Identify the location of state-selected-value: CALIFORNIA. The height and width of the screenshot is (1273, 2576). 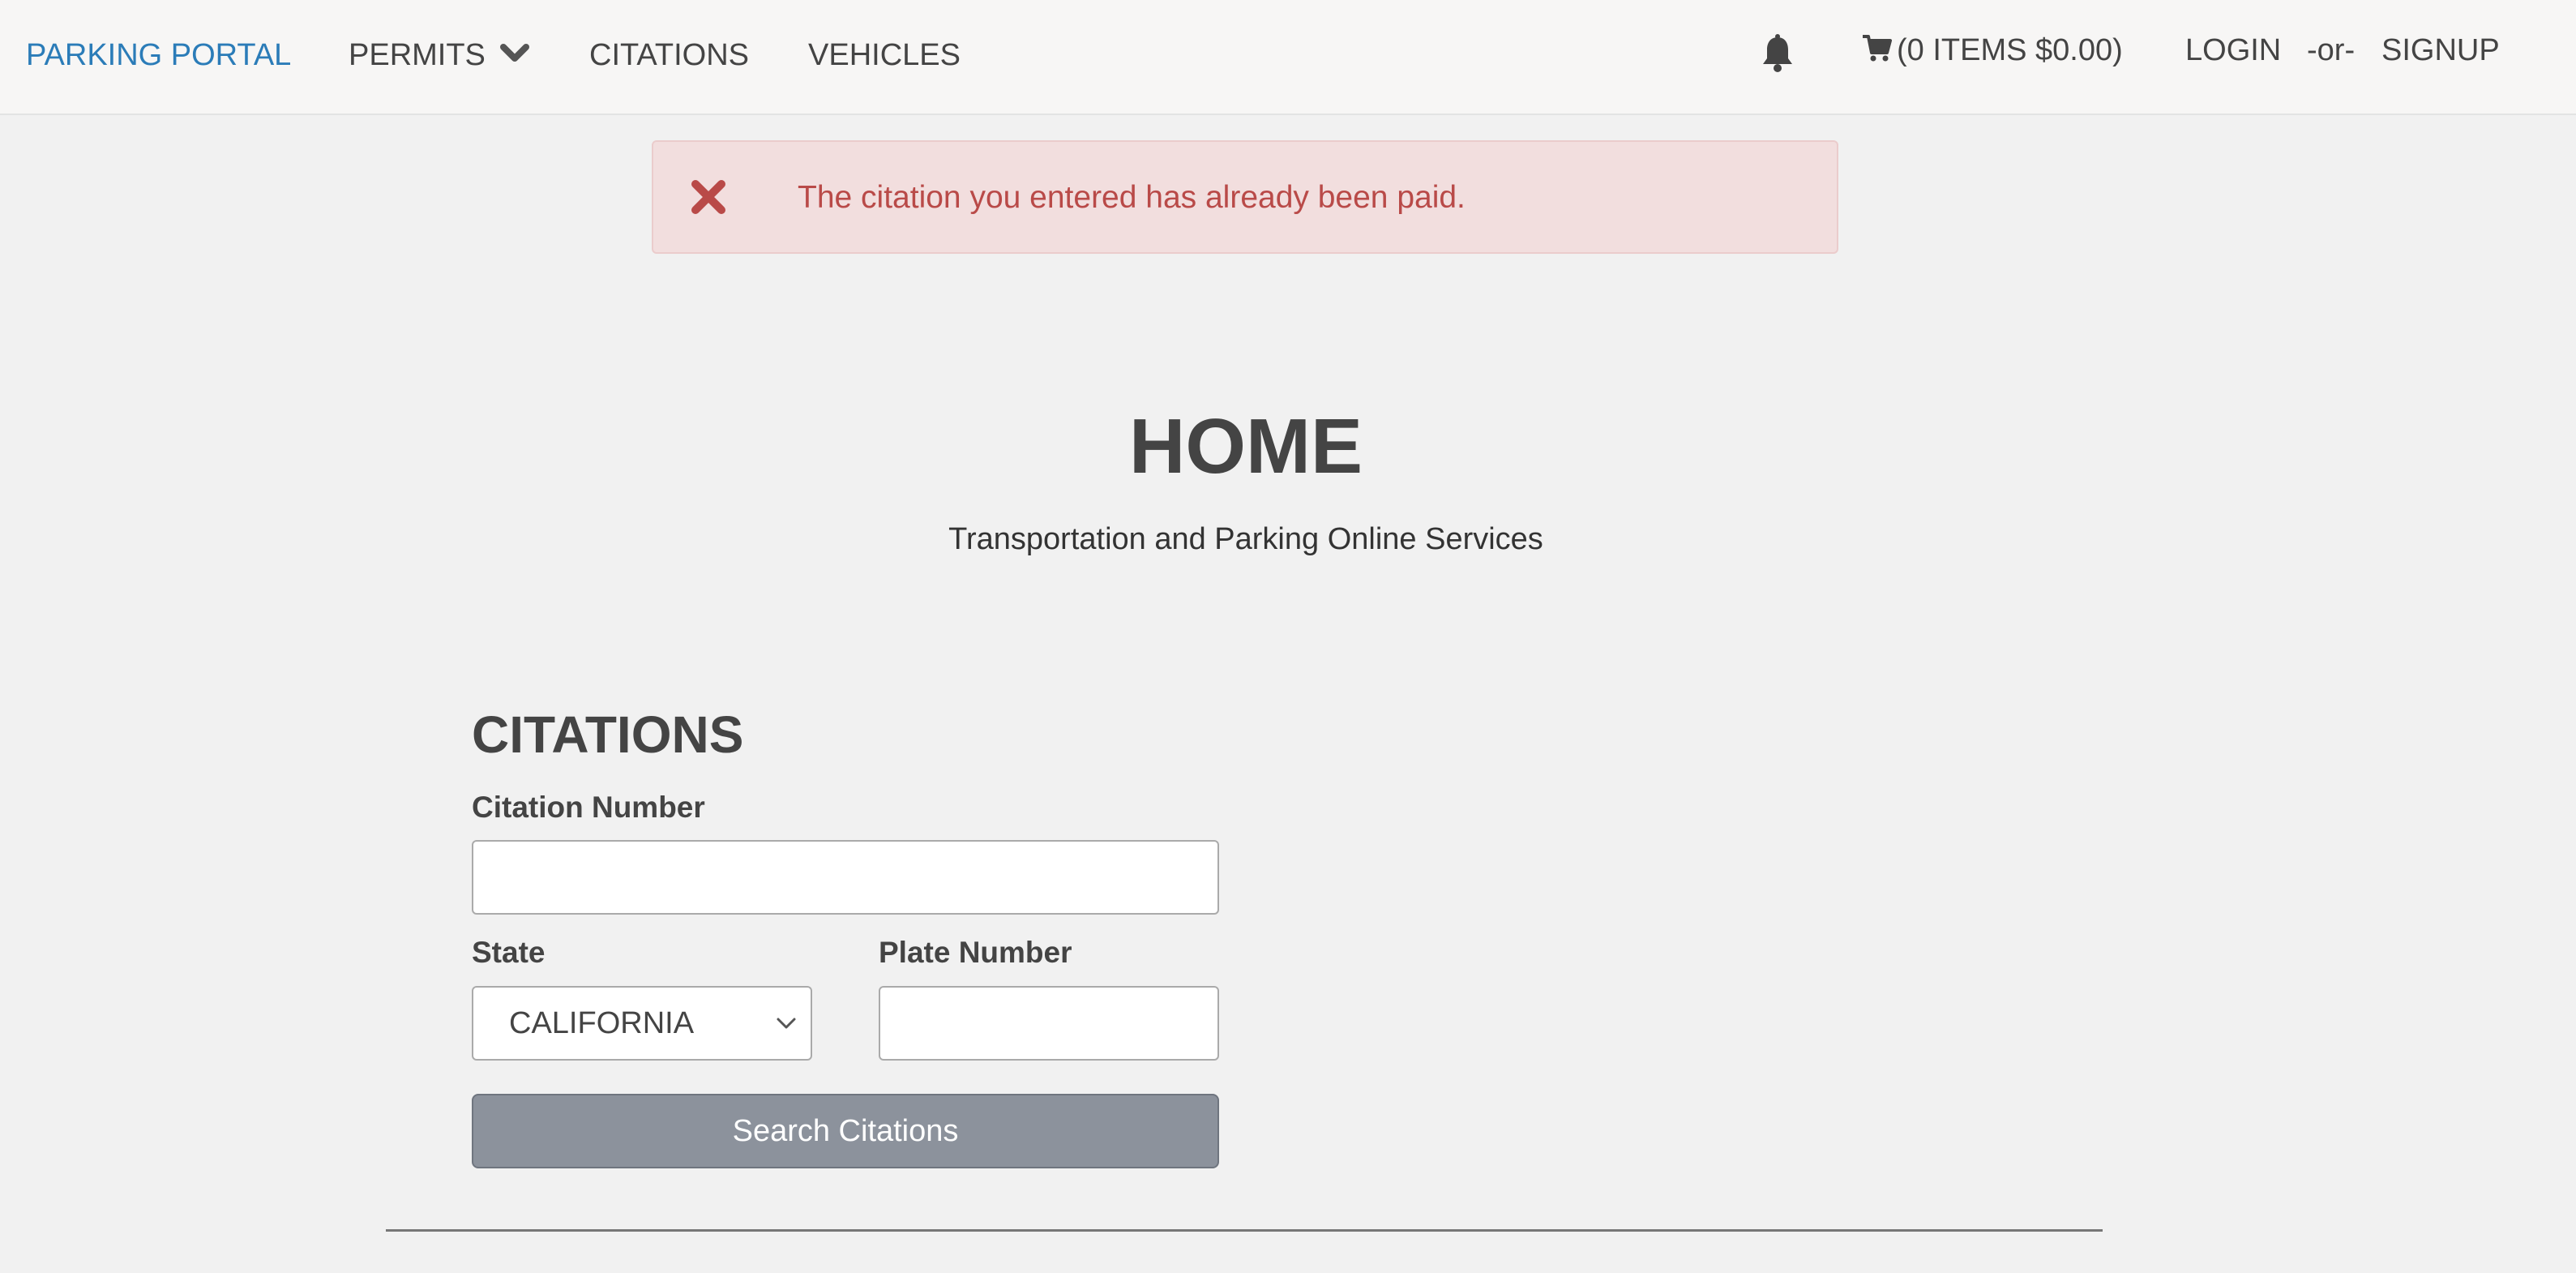
(602, 1023).